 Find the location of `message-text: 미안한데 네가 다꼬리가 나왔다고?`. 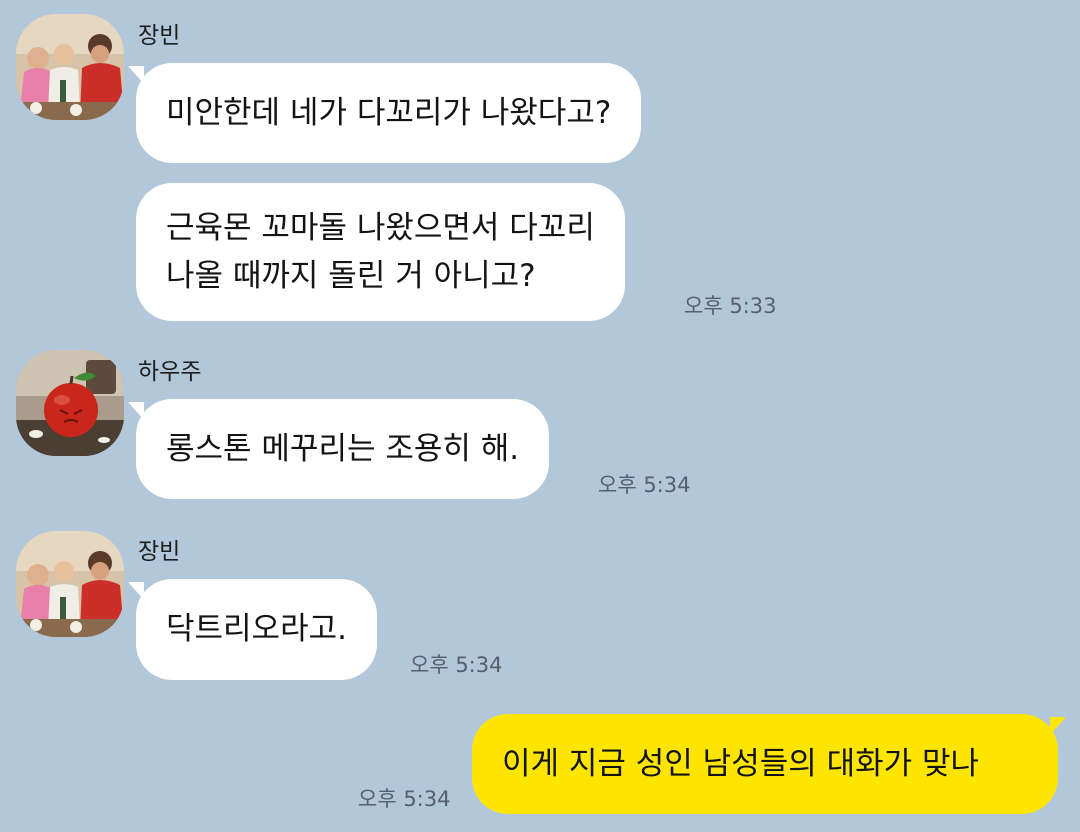

message-text: 미안한데 네가 다꼬리가 나왔다고? is located at coordinates (389, 113).